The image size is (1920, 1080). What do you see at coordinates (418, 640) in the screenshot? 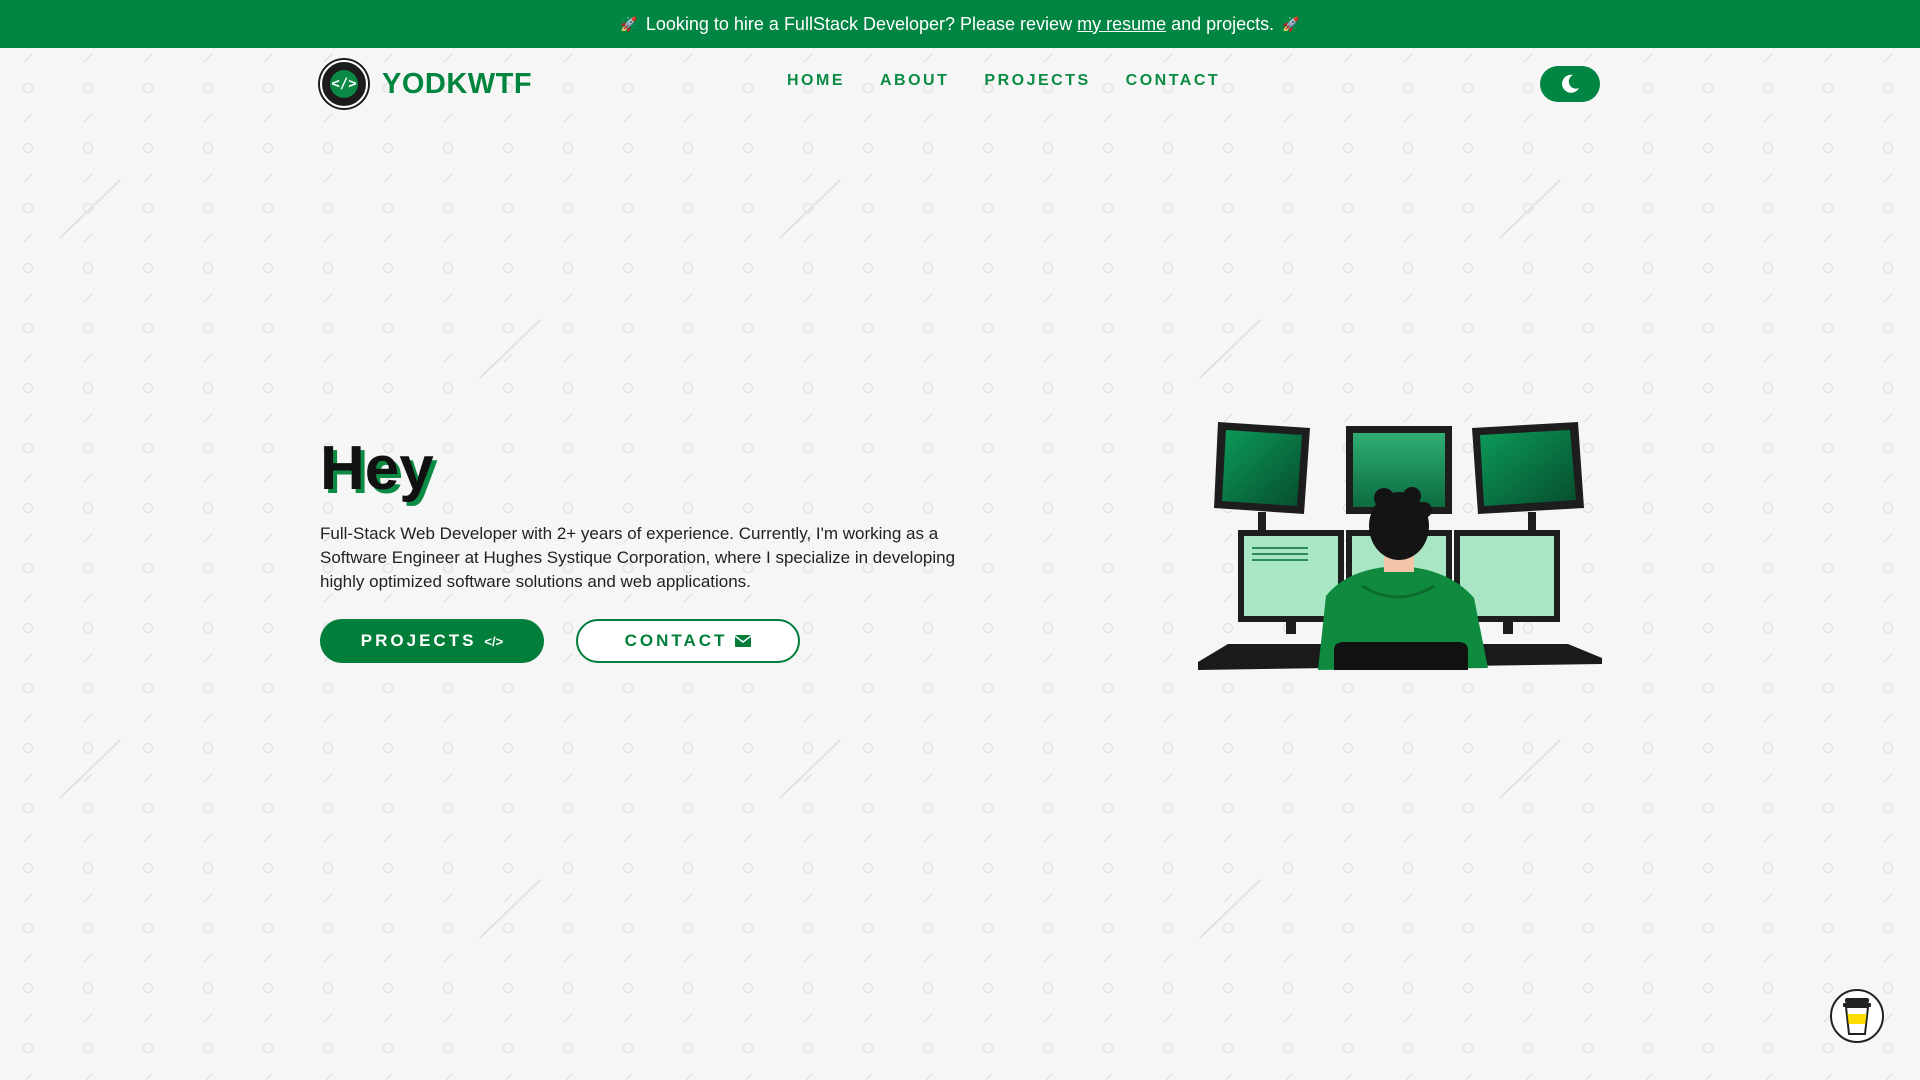
I see `projects-button-label: PROJECTS` at bounding box center [418, 640].